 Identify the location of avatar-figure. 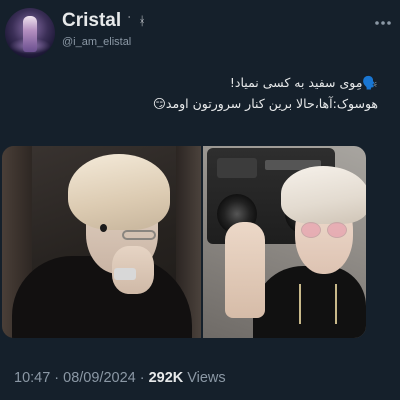
(30, 34).